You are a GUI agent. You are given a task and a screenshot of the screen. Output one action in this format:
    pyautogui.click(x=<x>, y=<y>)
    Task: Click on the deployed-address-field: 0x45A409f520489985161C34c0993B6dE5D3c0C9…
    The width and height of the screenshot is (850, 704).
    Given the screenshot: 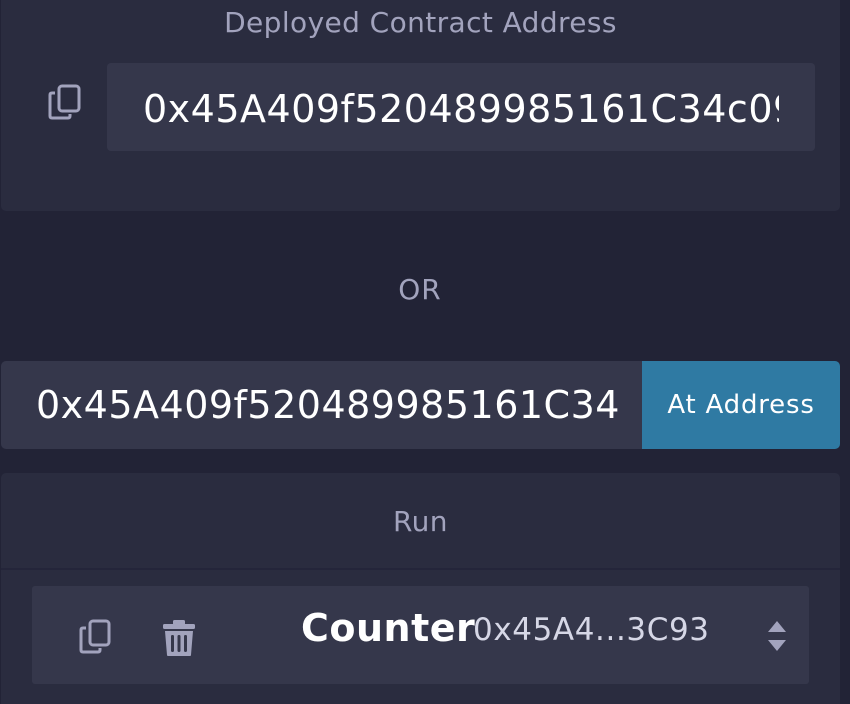 What is the action you would take?
    pyautogui.click(x=461, y=107)
    